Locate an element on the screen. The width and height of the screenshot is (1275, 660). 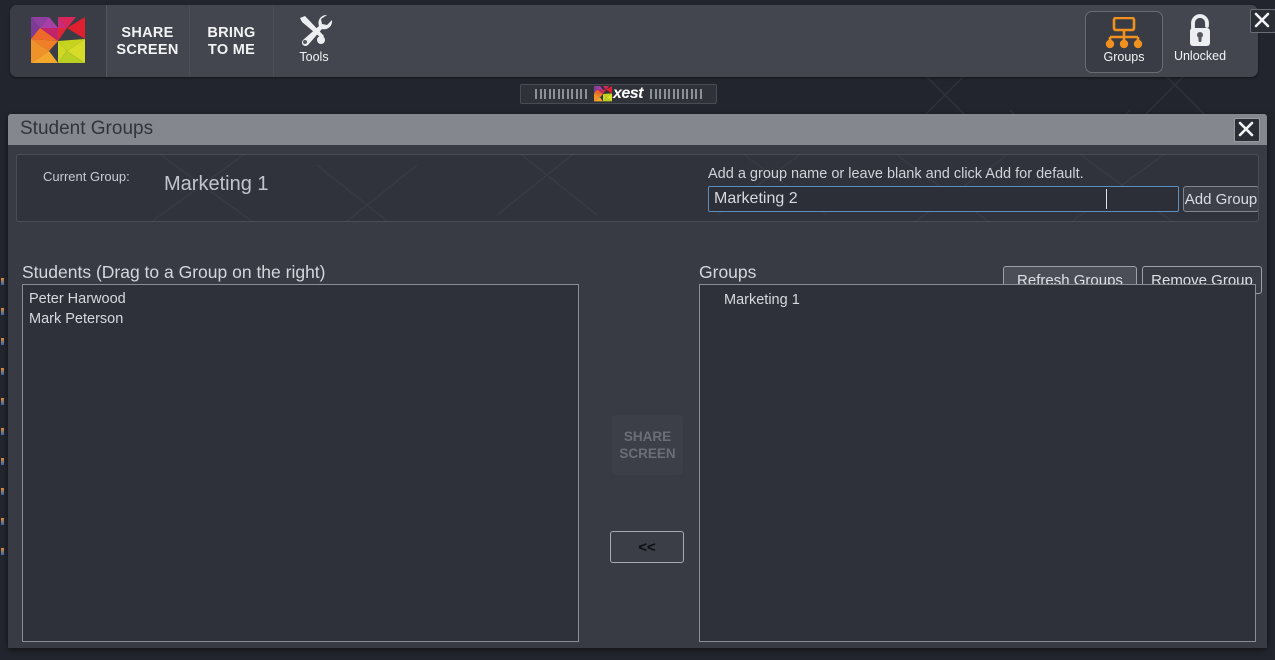
tools-wrench-screwdriver-icon is located at coordinates (314, 33).